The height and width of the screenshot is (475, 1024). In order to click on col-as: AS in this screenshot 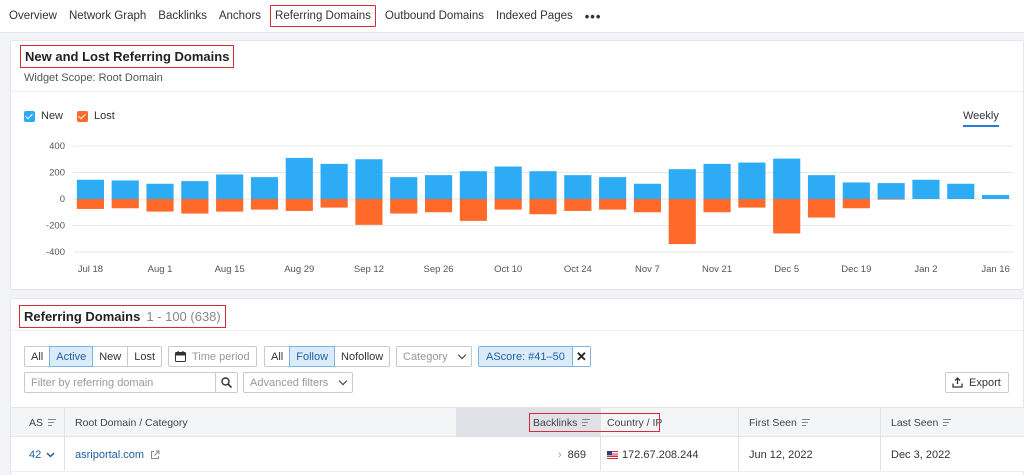, I will do `click(43, 422)`.